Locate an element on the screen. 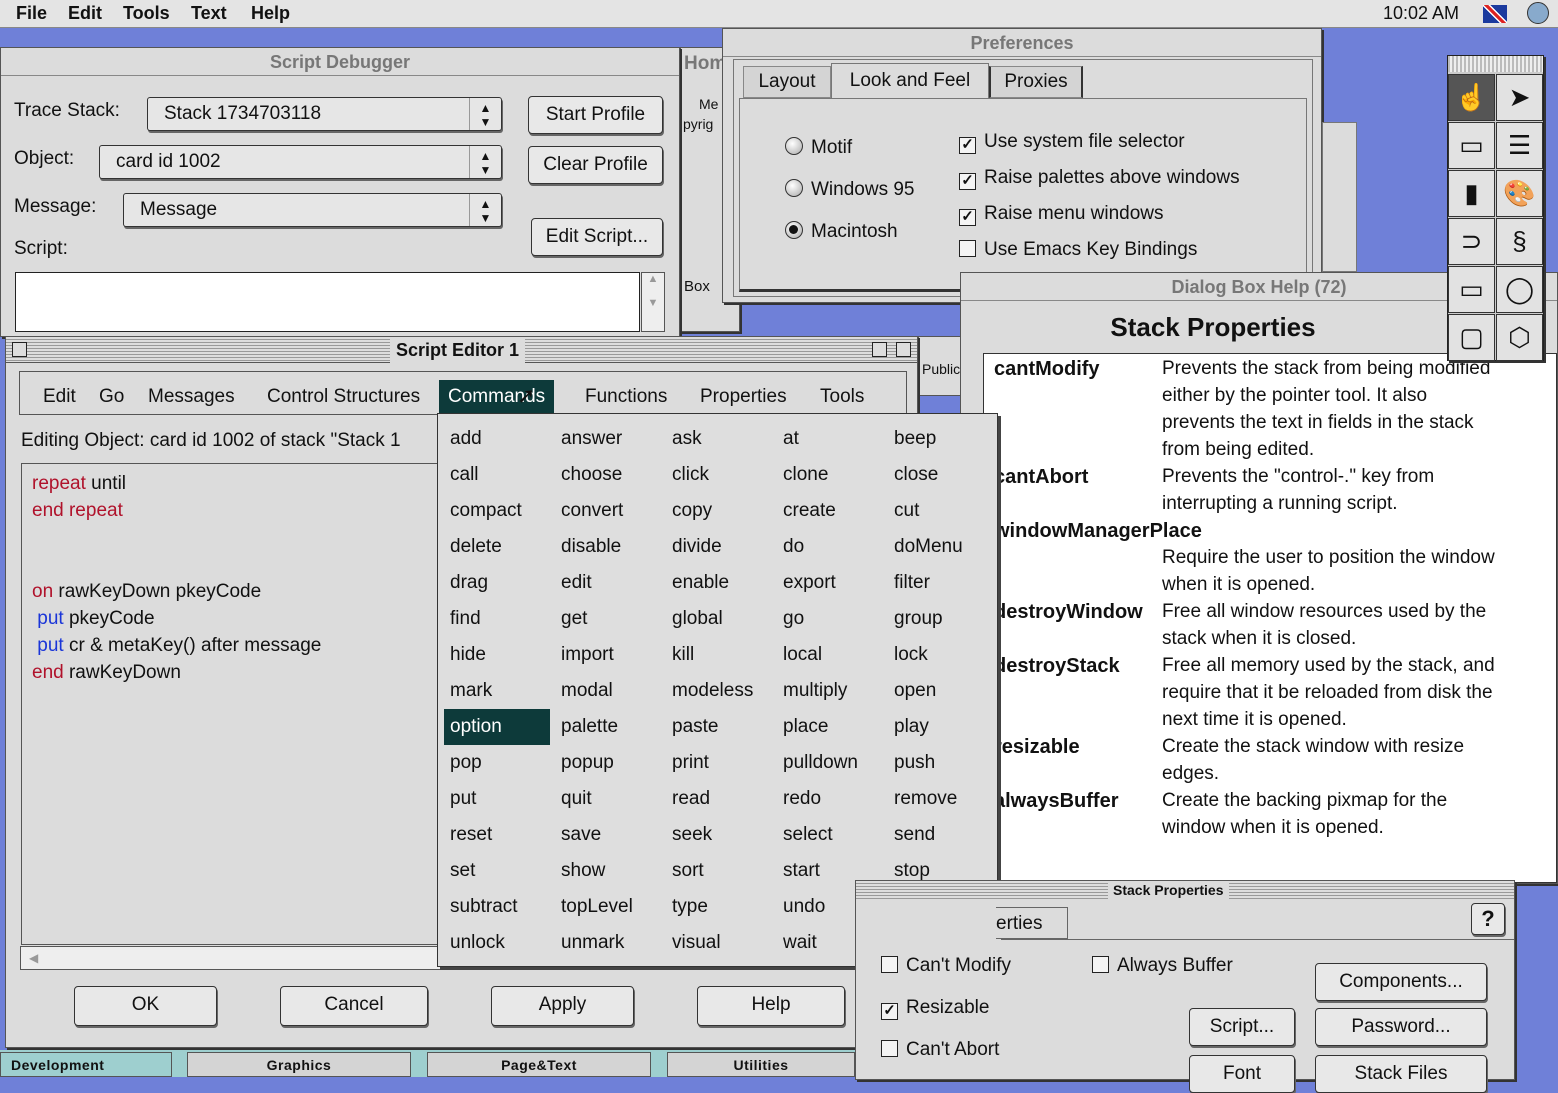 Image resolution: width=1558 pixels, height=1093 pixels. editor-menu-control-structures: Control Structures is located at coordinates (343, 397).